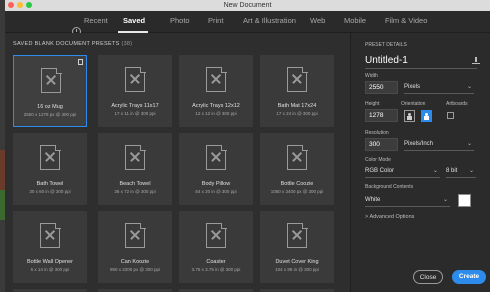 The width and height of the screenshot is (490, 292). I want to click on window-controls, so click(20, 5).